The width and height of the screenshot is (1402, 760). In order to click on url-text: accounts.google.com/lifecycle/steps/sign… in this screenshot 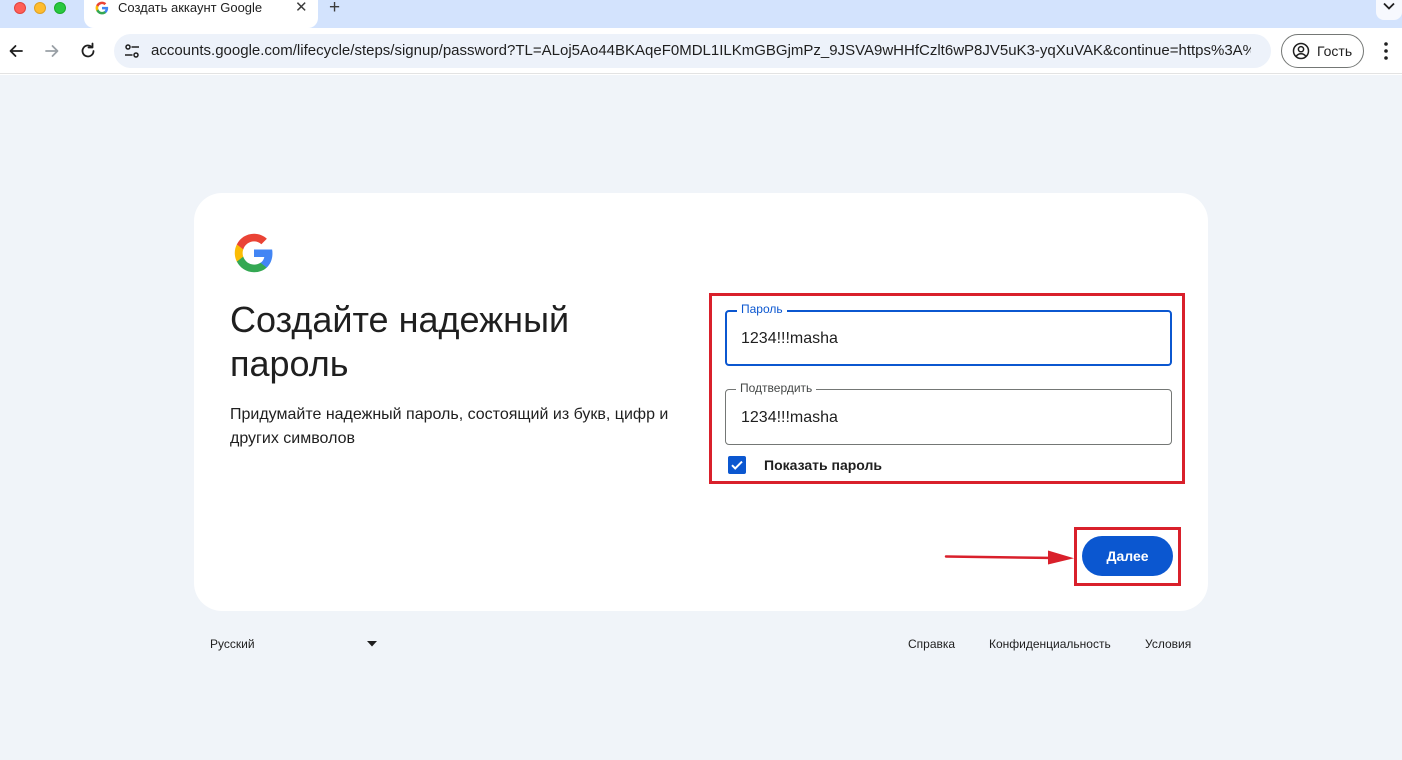, I will do `click(701, 51)`.